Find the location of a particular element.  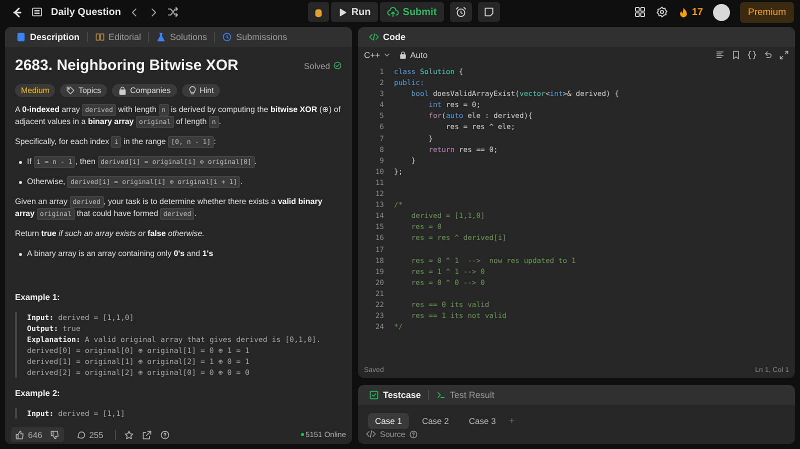

thumbs-down-icon is located at coordinates (55, 435).